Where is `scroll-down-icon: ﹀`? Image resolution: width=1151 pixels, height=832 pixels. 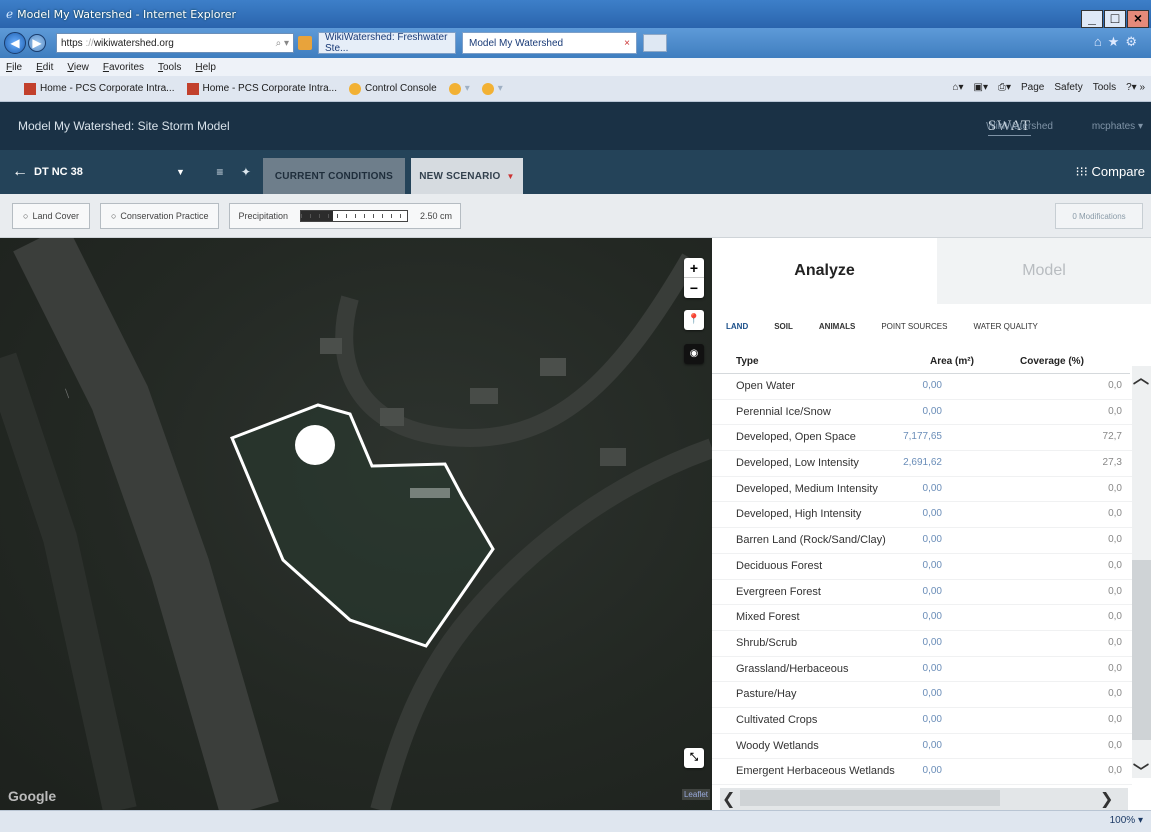 scroll-down-icon: ﹀ is located at coordinates (1141, 770).